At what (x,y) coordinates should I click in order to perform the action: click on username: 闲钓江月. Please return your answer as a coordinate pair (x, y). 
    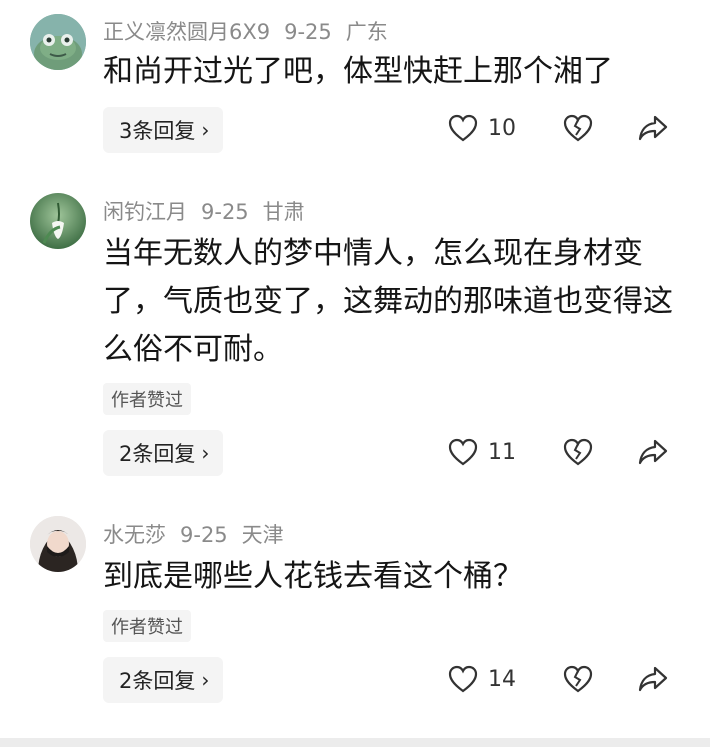
    Looking at the image, I should click on (145, 212).